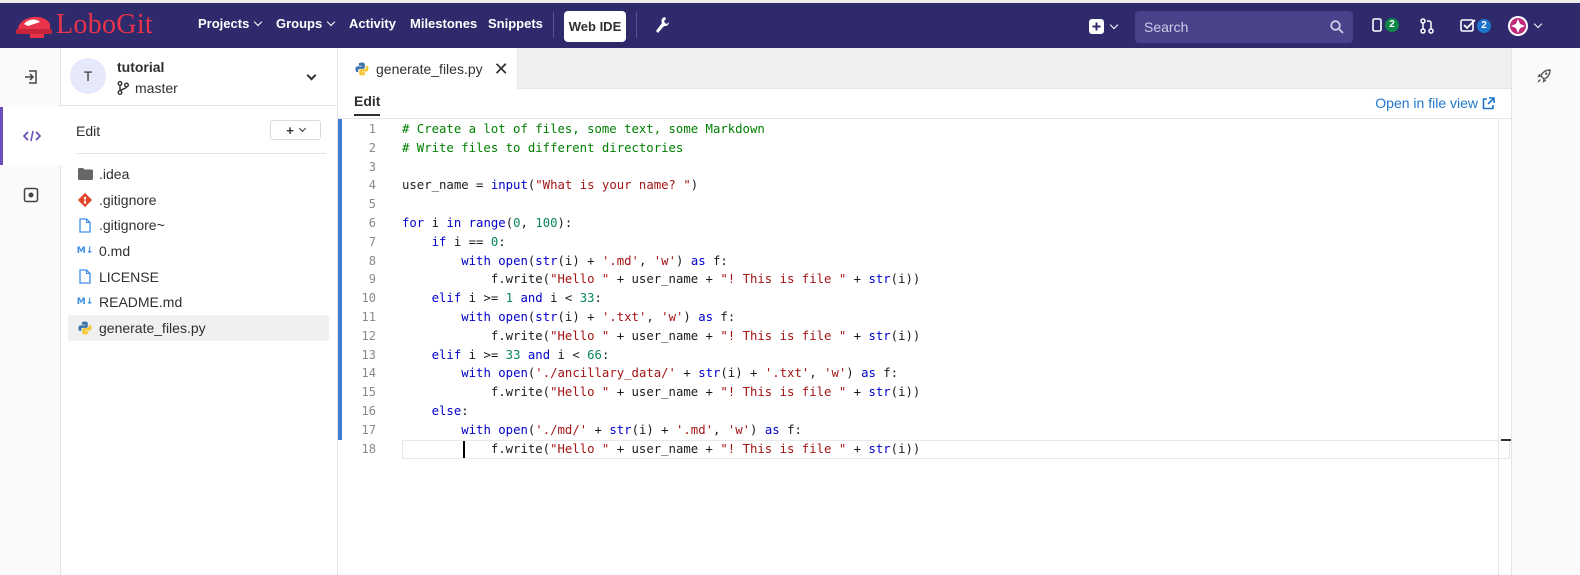 This screenshot has height=575, width=1580. I want to click on edit-mode-button, so click(30, 136).